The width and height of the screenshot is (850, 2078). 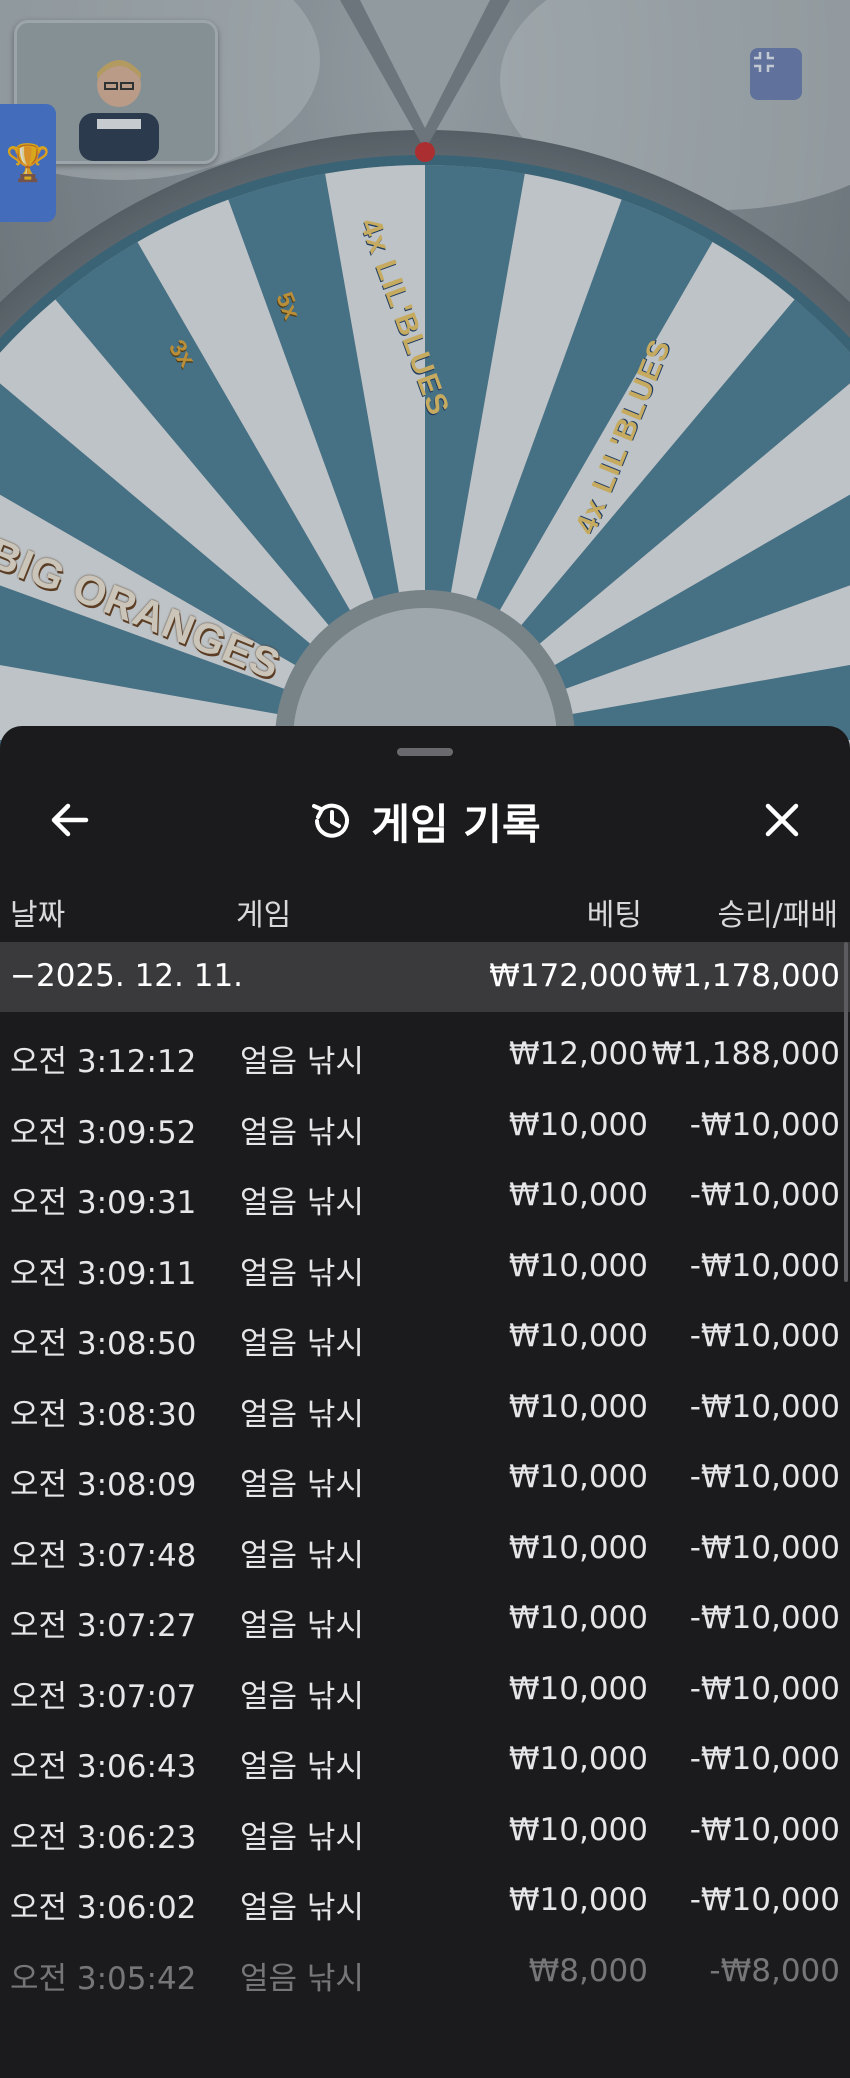 I want to click on row-bet: ₩12,000, so click(x=578, y=1054).